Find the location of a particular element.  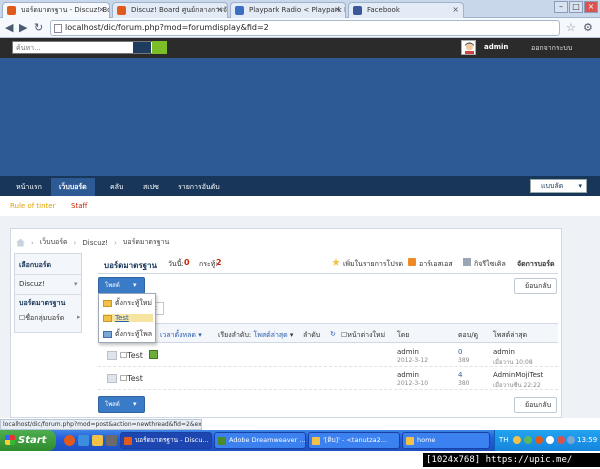

browser-tab: บอร์ดมาตรฐาน - Discuz! Board × is located at coordinates (56, 10).